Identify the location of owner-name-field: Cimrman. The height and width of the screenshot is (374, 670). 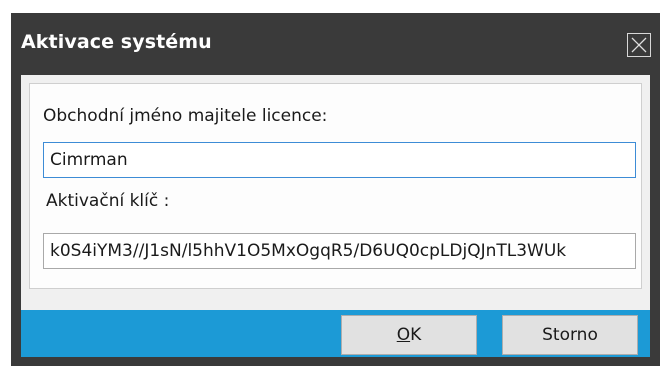
(339, 160).